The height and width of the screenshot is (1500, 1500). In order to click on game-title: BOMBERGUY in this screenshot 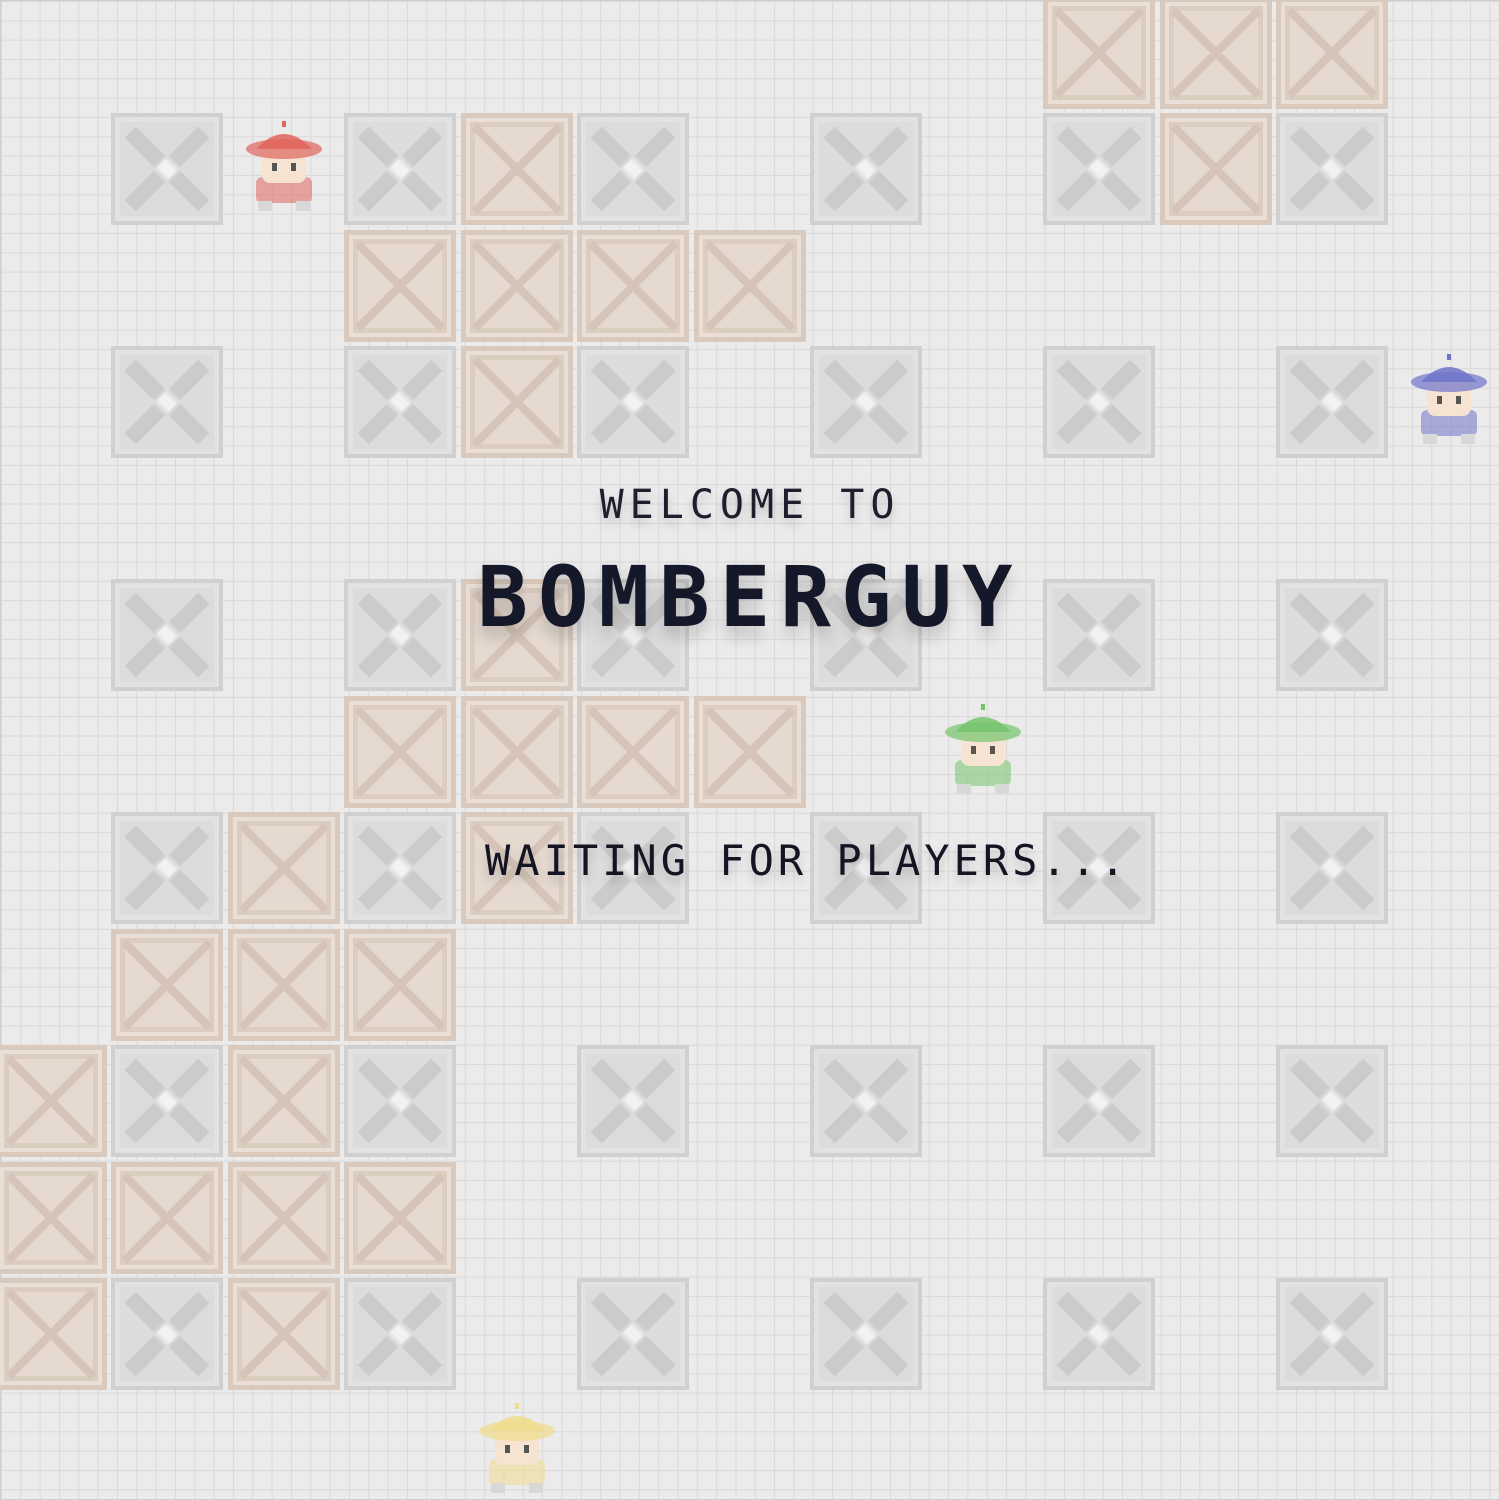, I will do `click(750, 597)`.